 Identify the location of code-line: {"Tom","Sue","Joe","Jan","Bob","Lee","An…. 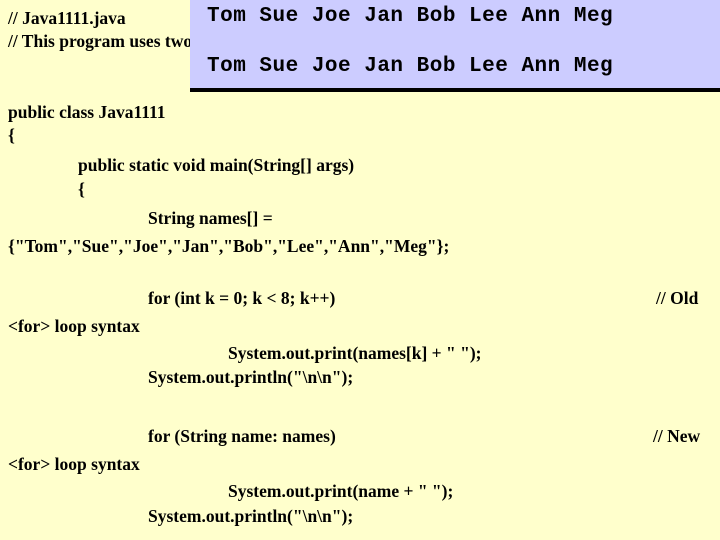
(229, 246).